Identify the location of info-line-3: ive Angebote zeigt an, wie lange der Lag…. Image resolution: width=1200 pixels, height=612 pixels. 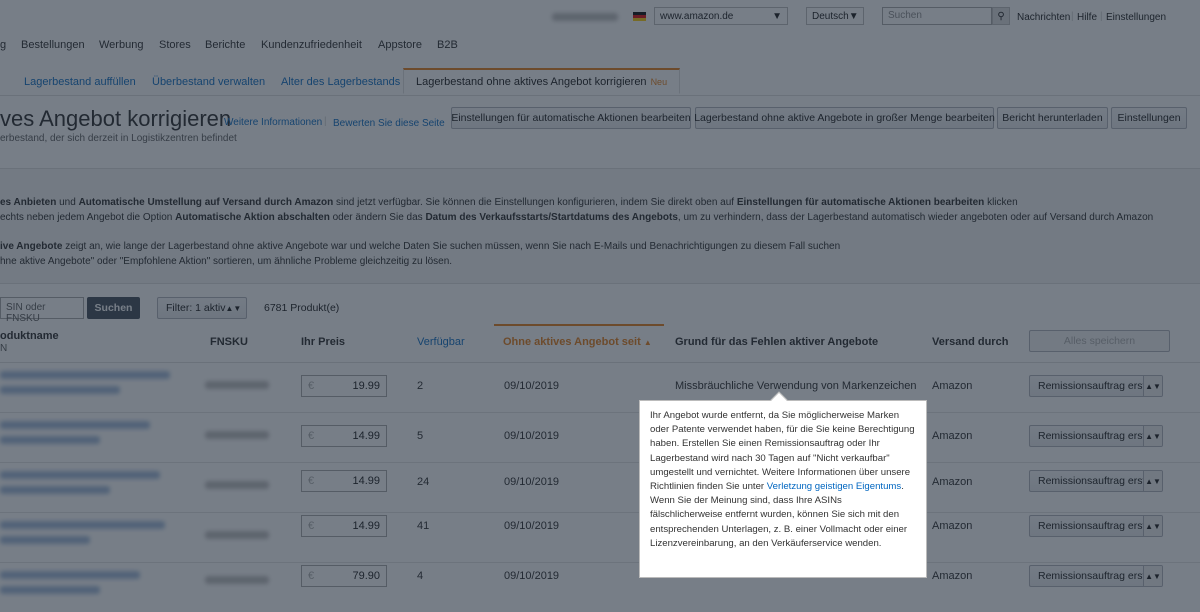
(420, 246).